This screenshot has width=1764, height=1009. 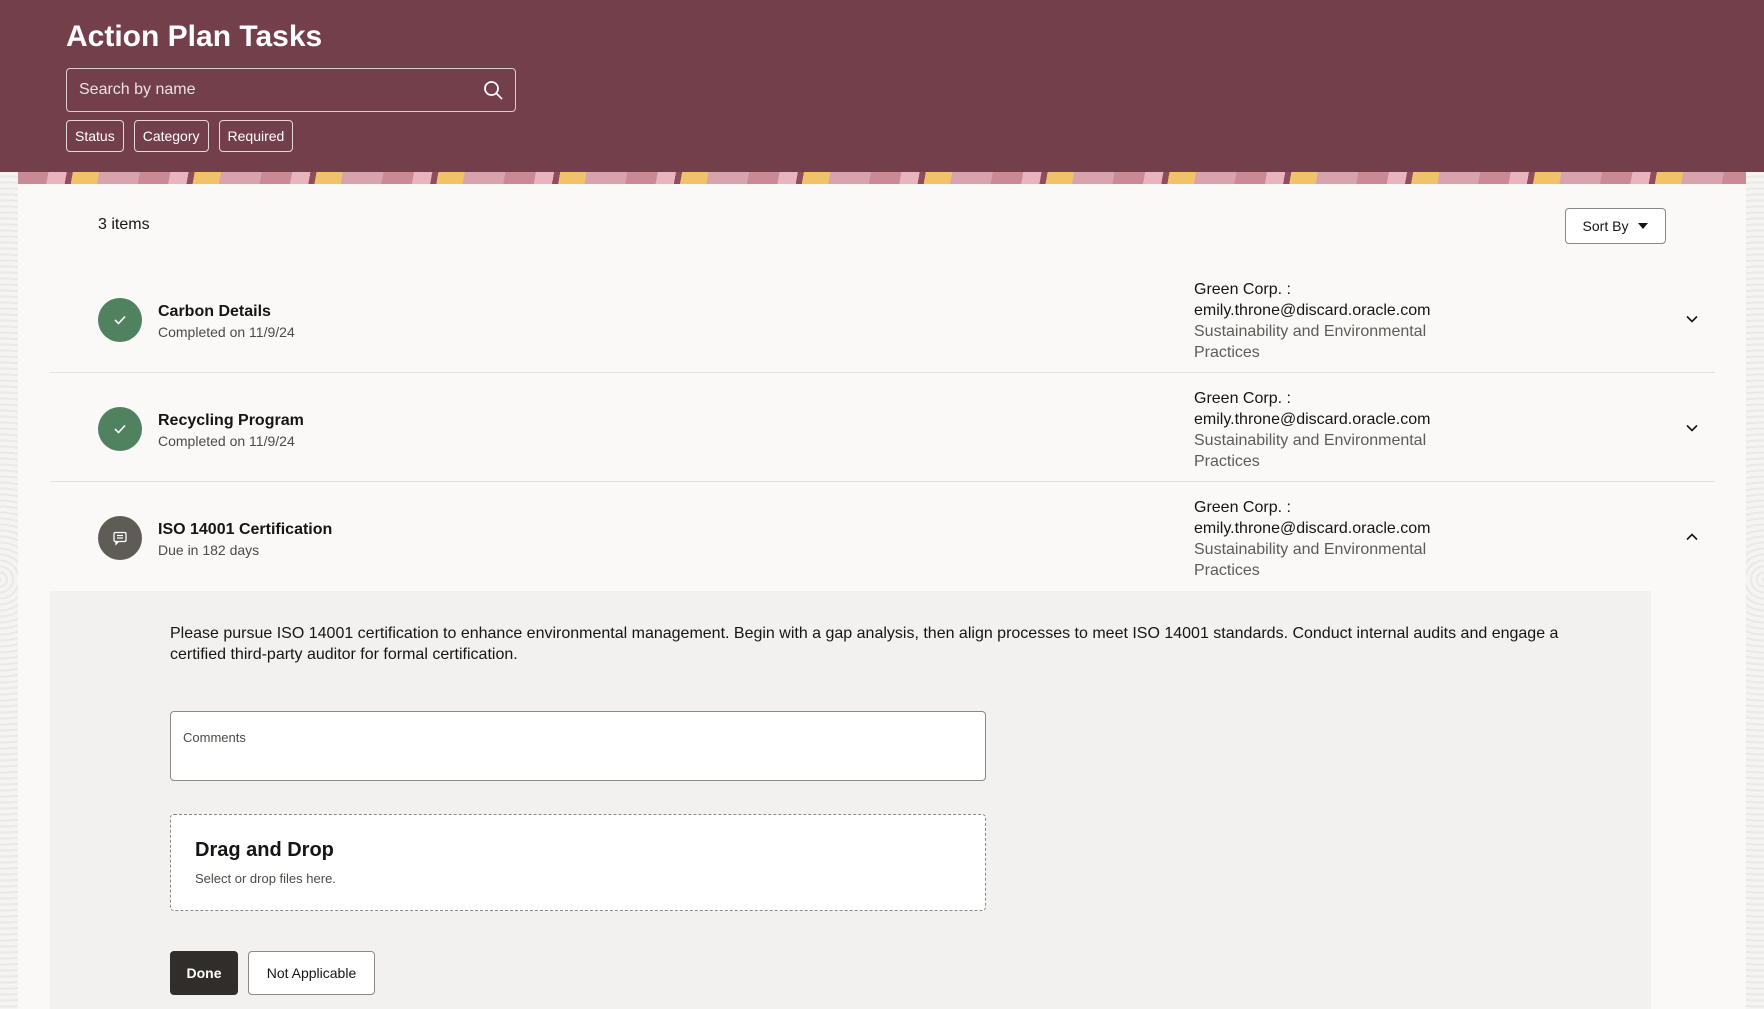 I want to click on background-texture-right, so click(x=1755, y=579).